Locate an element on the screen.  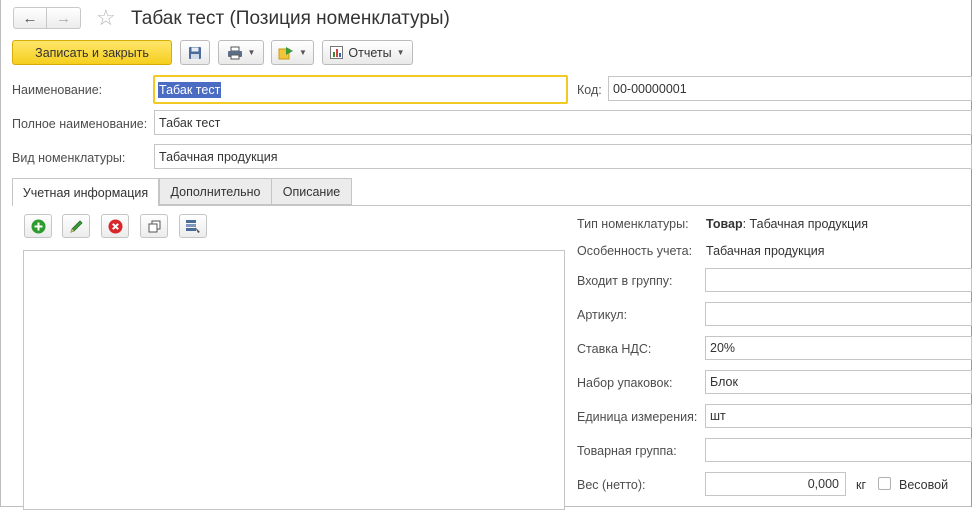
printer-icon is located at coordinates (234, 52).